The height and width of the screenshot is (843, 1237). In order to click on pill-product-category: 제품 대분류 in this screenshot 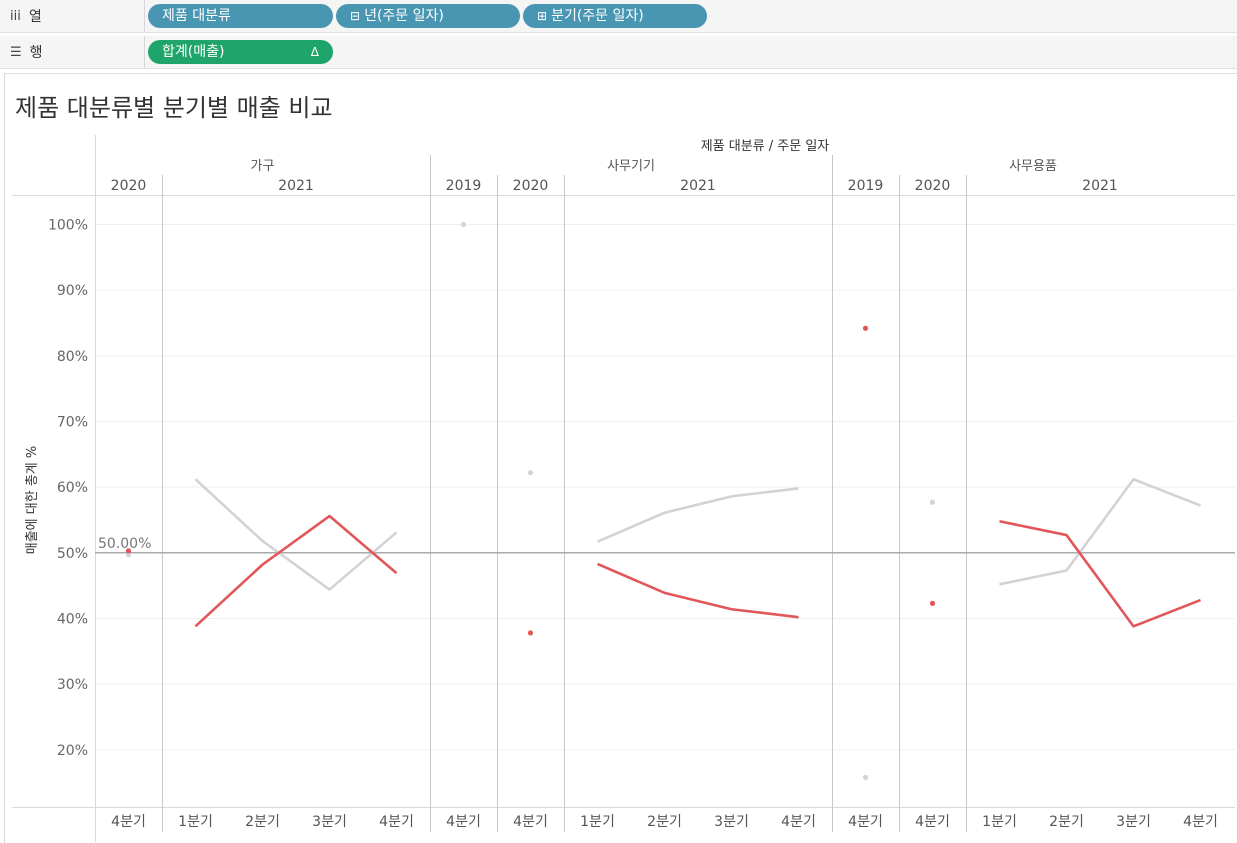, I will do `click(240, 16)`.